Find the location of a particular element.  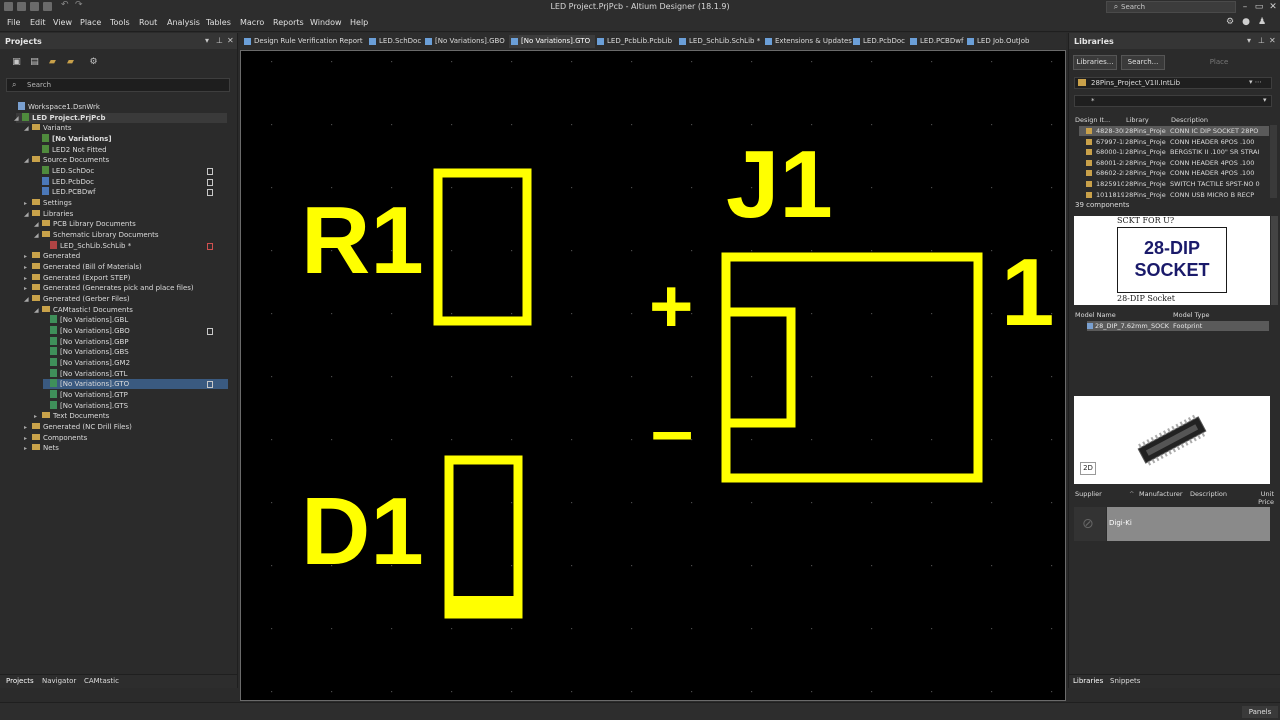

j1-designator: J1 is located at coordinates (779, 184).